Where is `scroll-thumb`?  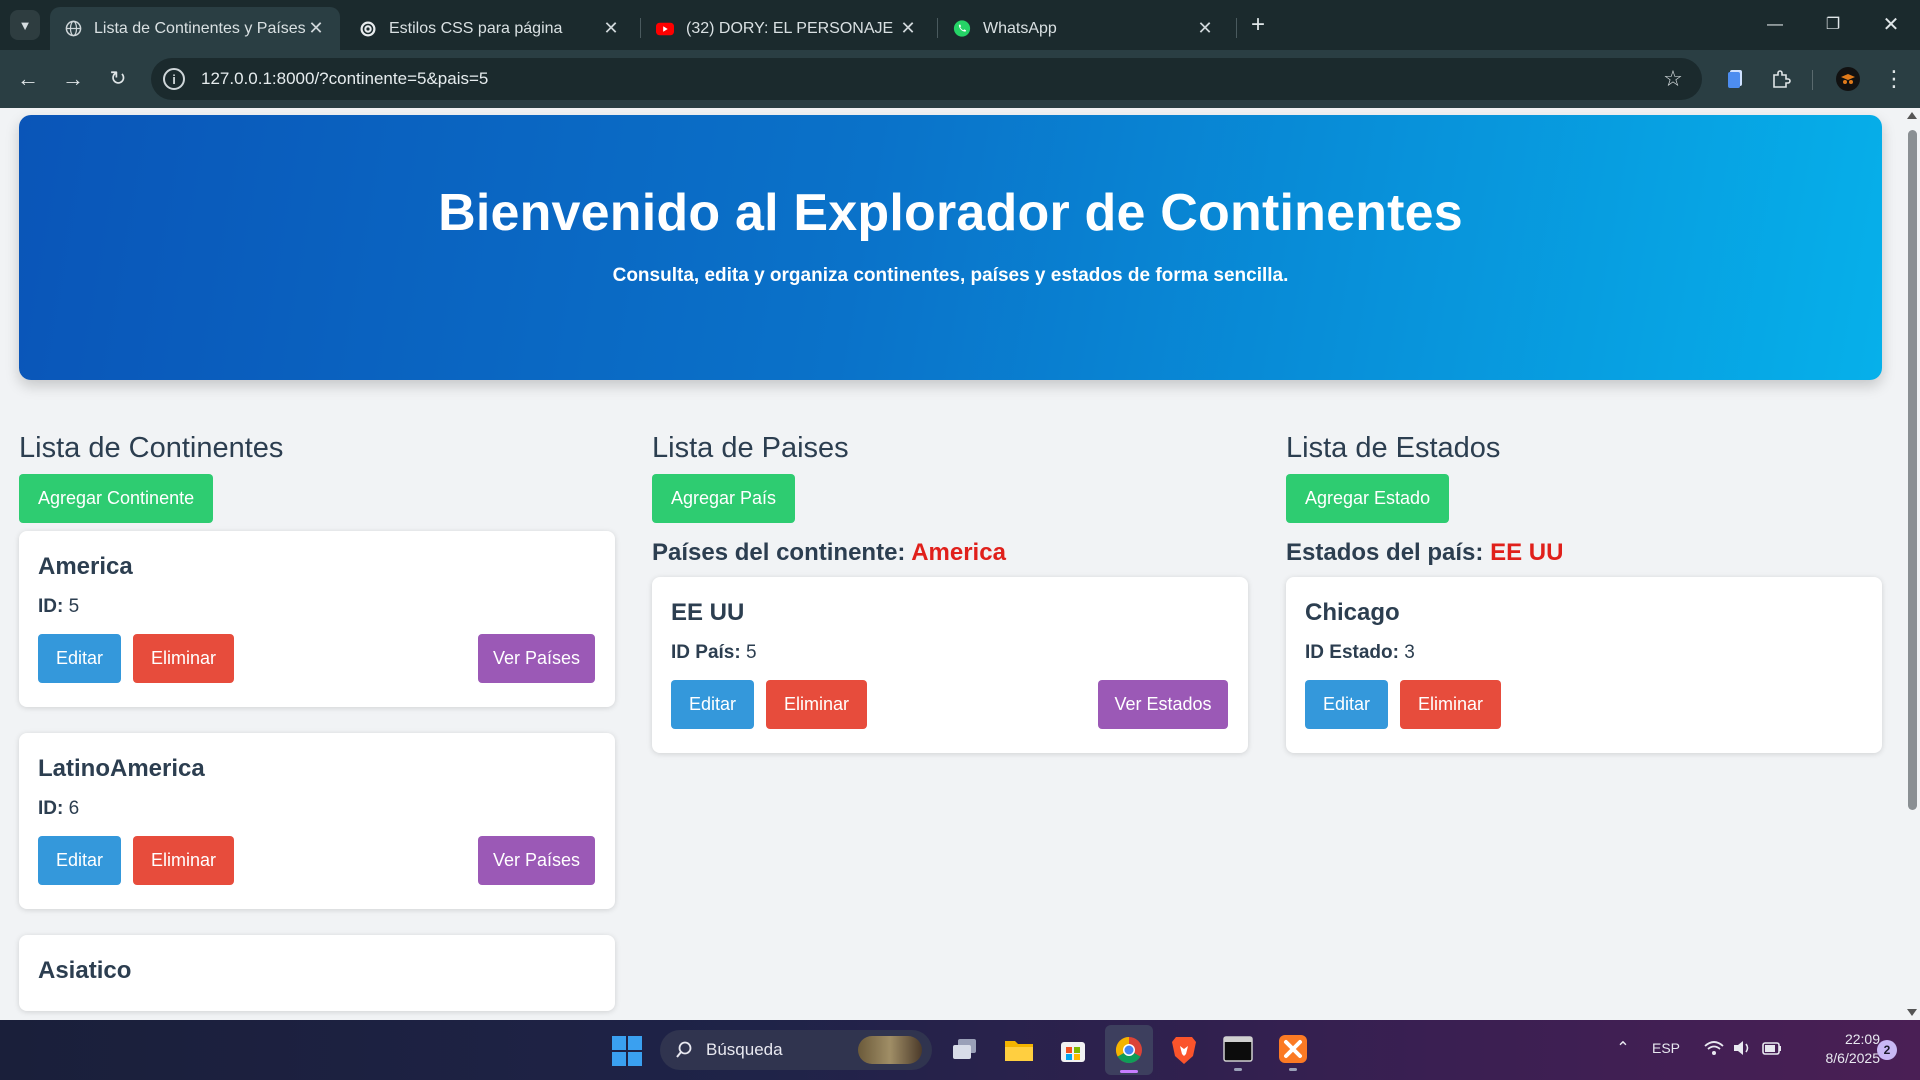
scroll-thumb is located at coordinates (1912, 470).